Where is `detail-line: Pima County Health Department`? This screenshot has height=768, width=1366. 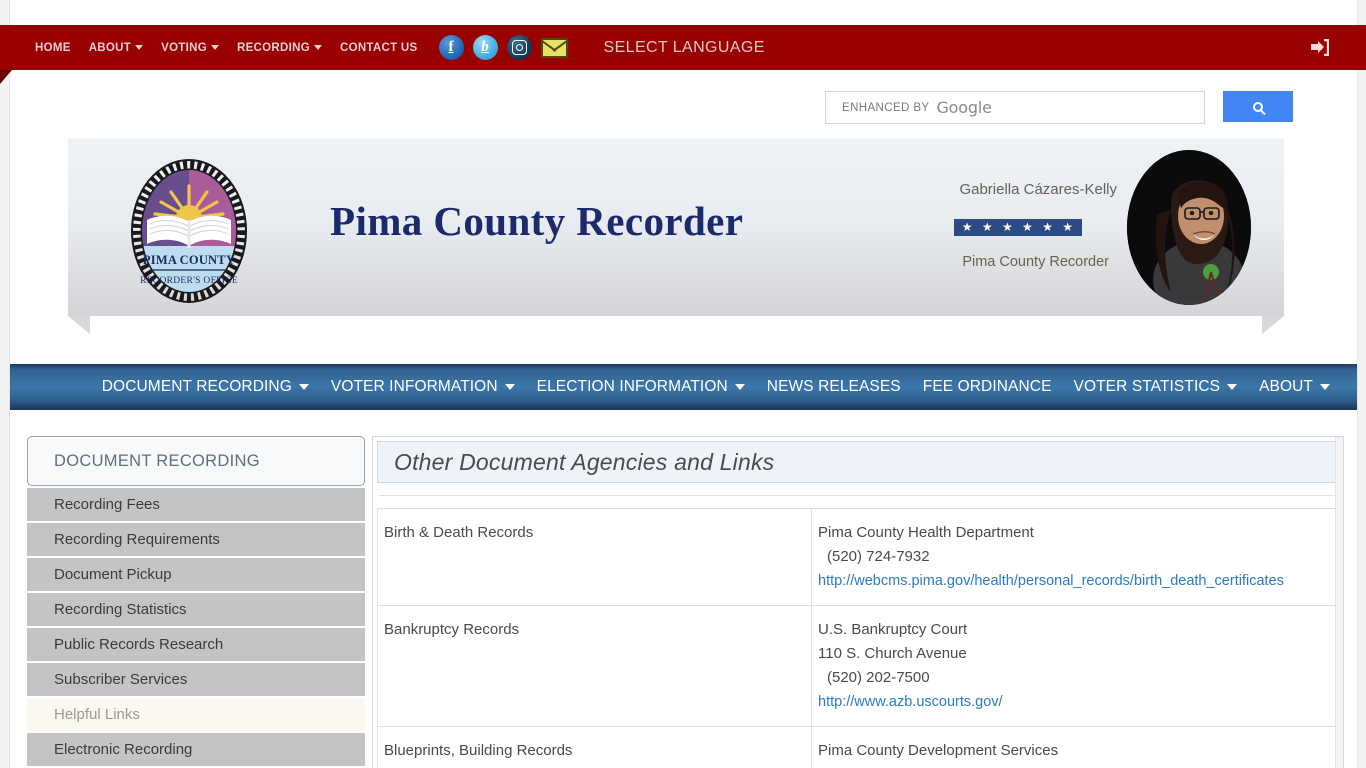
detail-line: Pima County Health Department is located at coordinates (926, 532).